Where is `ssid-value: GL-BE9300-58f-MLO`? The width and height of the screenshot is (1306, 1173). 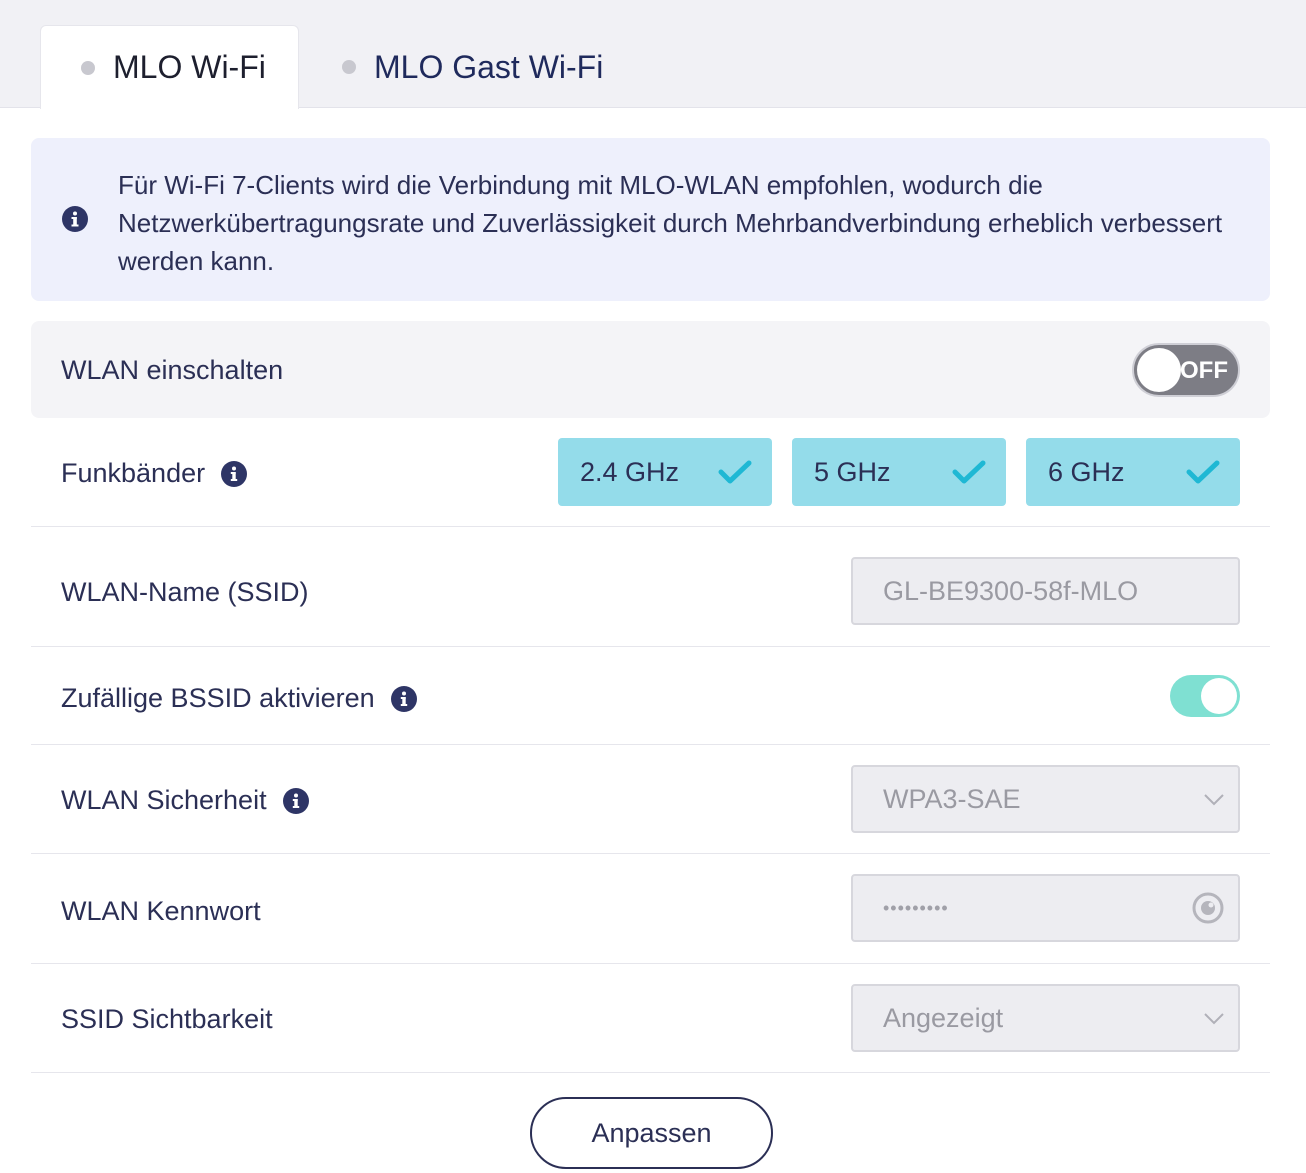 ssid-value: GL-BE9300-58f-MLO is located at coordinates (1011, 590).